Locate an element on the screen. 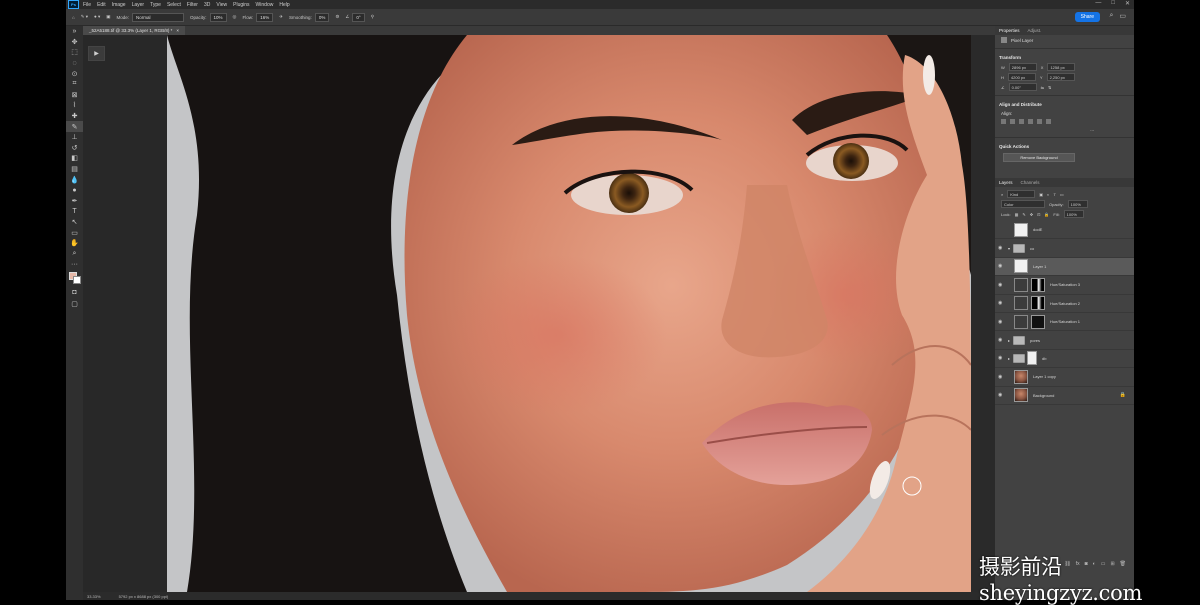 The width and height of the screenshot is (1200, 605). layer-row: ◉ Hue/Saturation 1 is located at coordinates (1064, 322).